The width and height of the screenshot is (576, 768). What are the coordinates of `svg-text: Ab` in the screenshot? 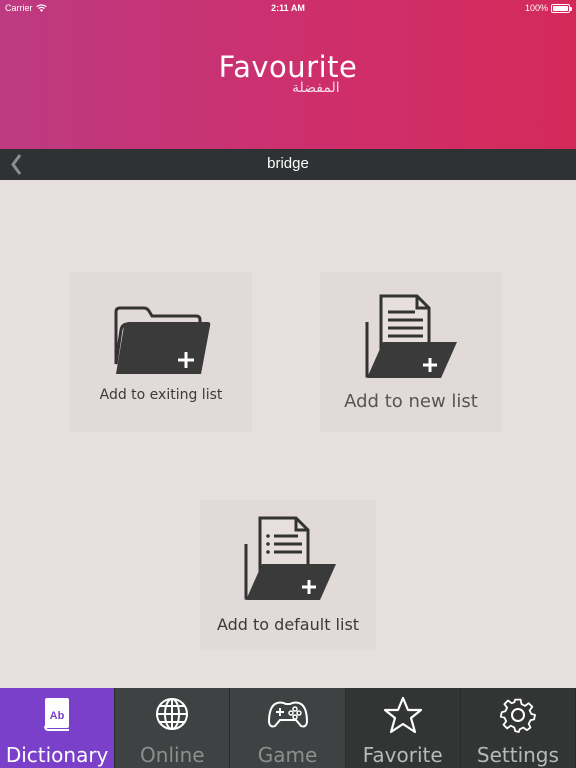 It's located at (57, 716).